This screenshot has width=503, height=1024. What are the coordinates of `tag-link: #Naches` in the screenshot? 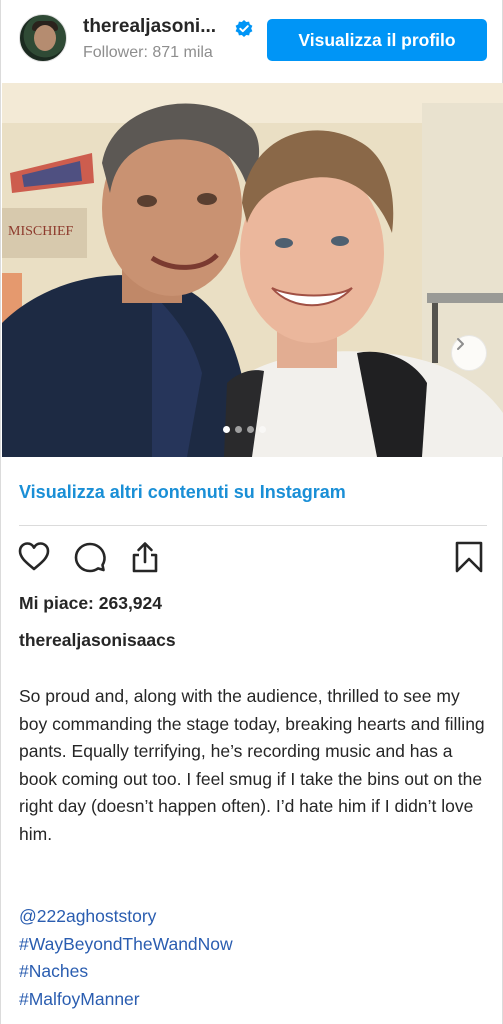 It's located at (126, 972).